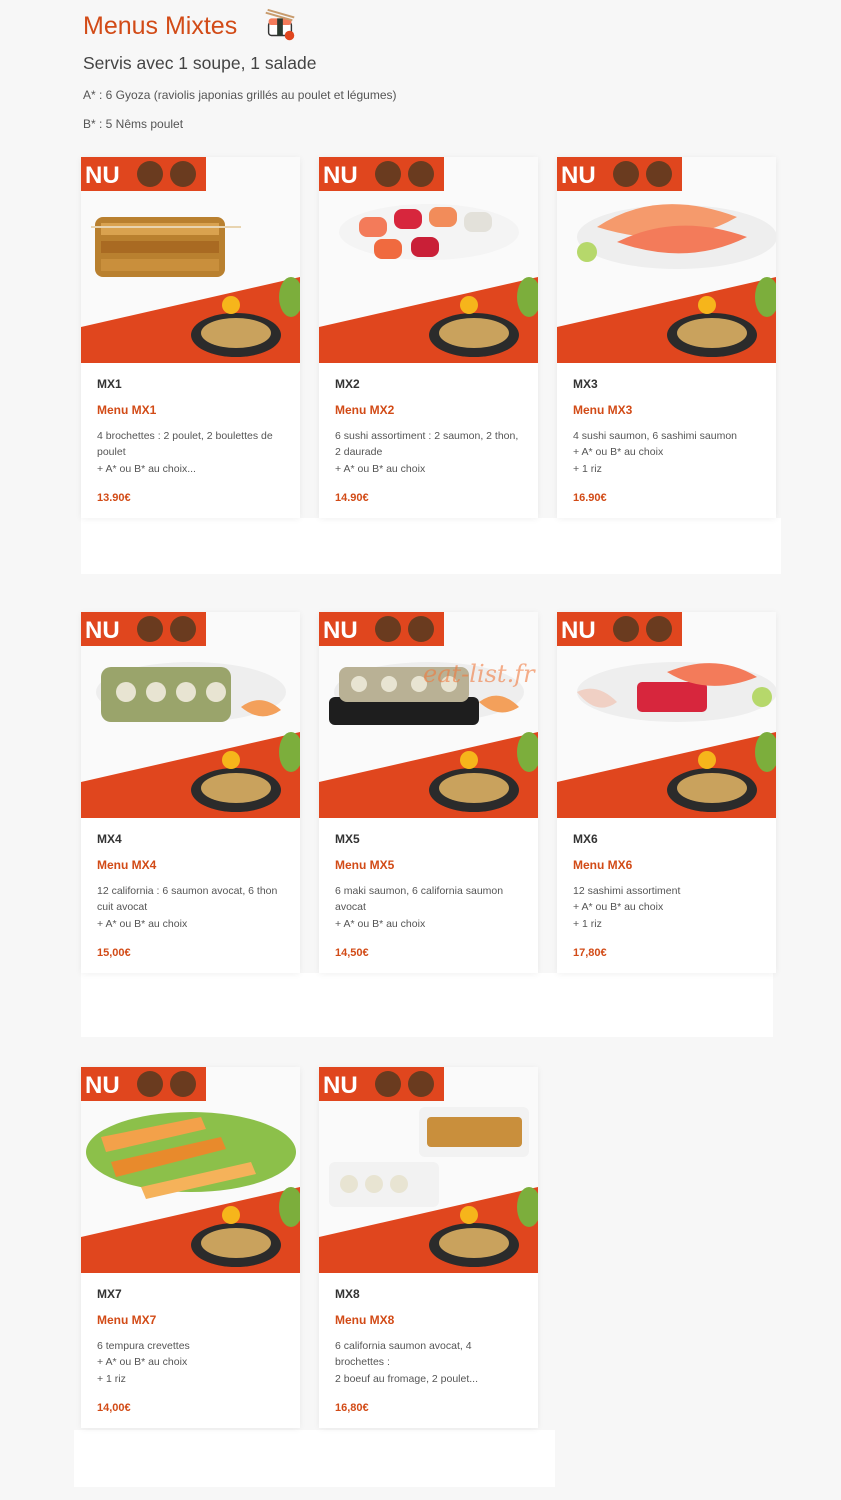 The image size is (841, 1500). I want to click on menu-price: 15,00€, so click(114, 953).